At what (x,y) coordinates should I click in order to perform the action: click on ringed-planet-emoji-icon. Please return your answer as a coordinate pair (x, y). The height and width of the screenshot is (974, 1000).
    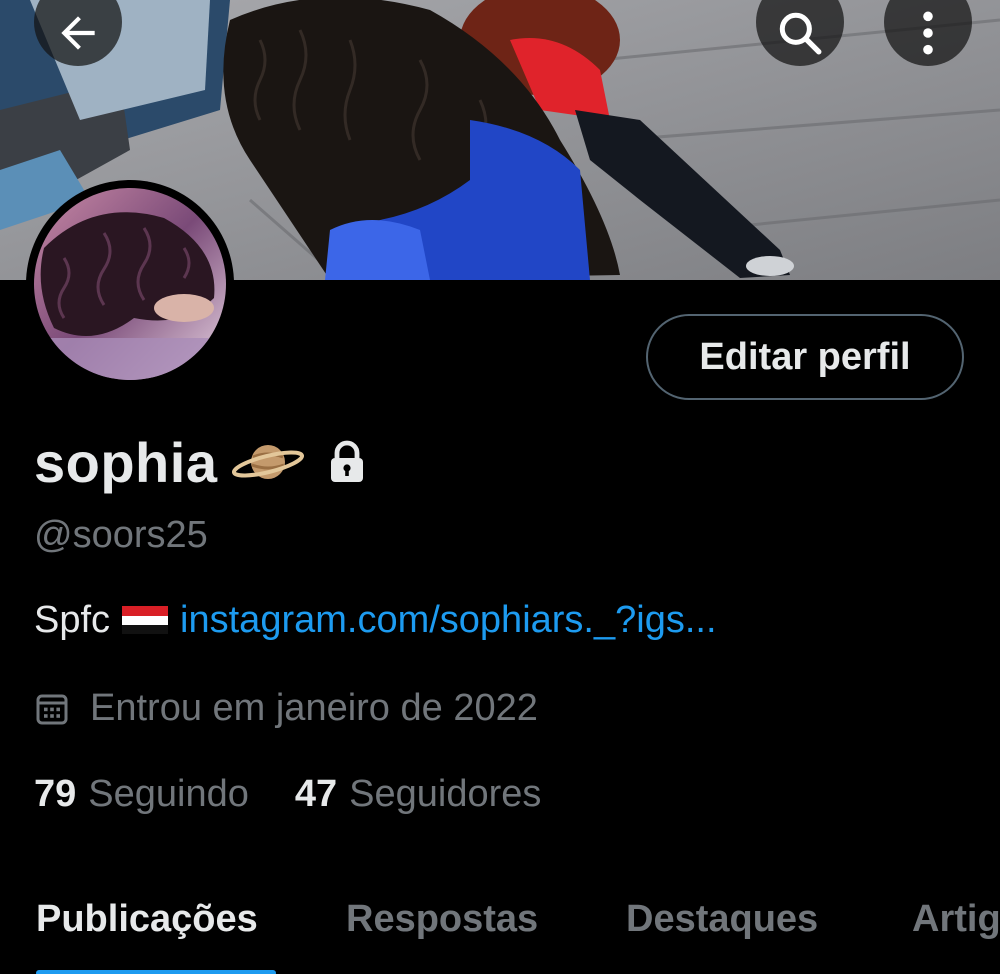
    Looking at the image, I should click on (268, 462).